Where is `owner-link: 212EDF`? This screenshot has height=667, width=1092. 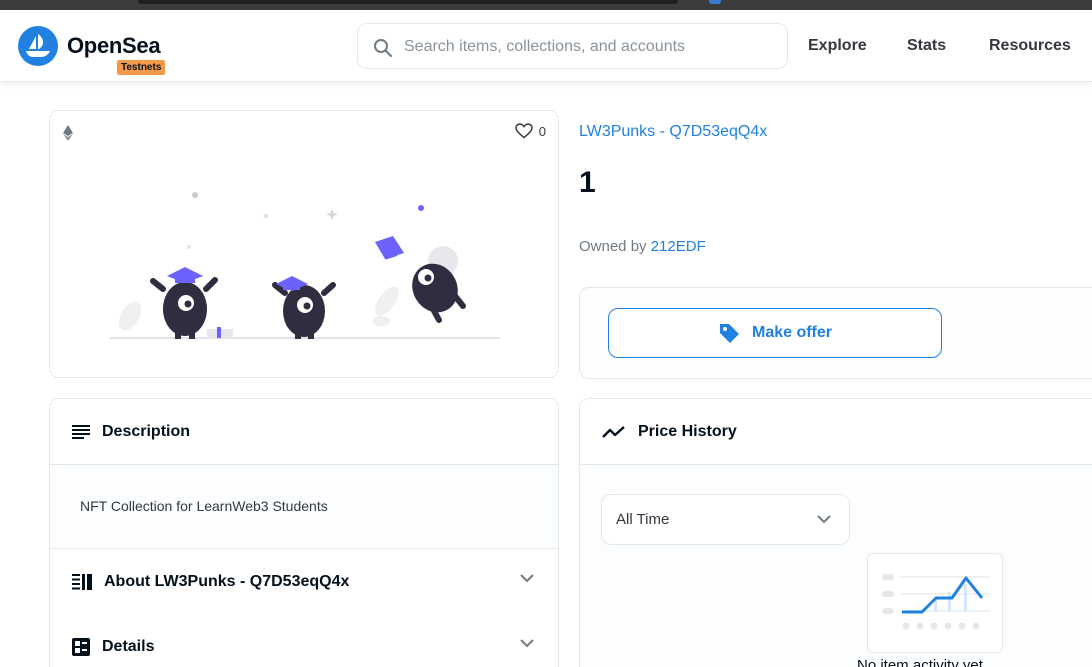
owner-link: 212EDF is located at coordinates (678, 246).